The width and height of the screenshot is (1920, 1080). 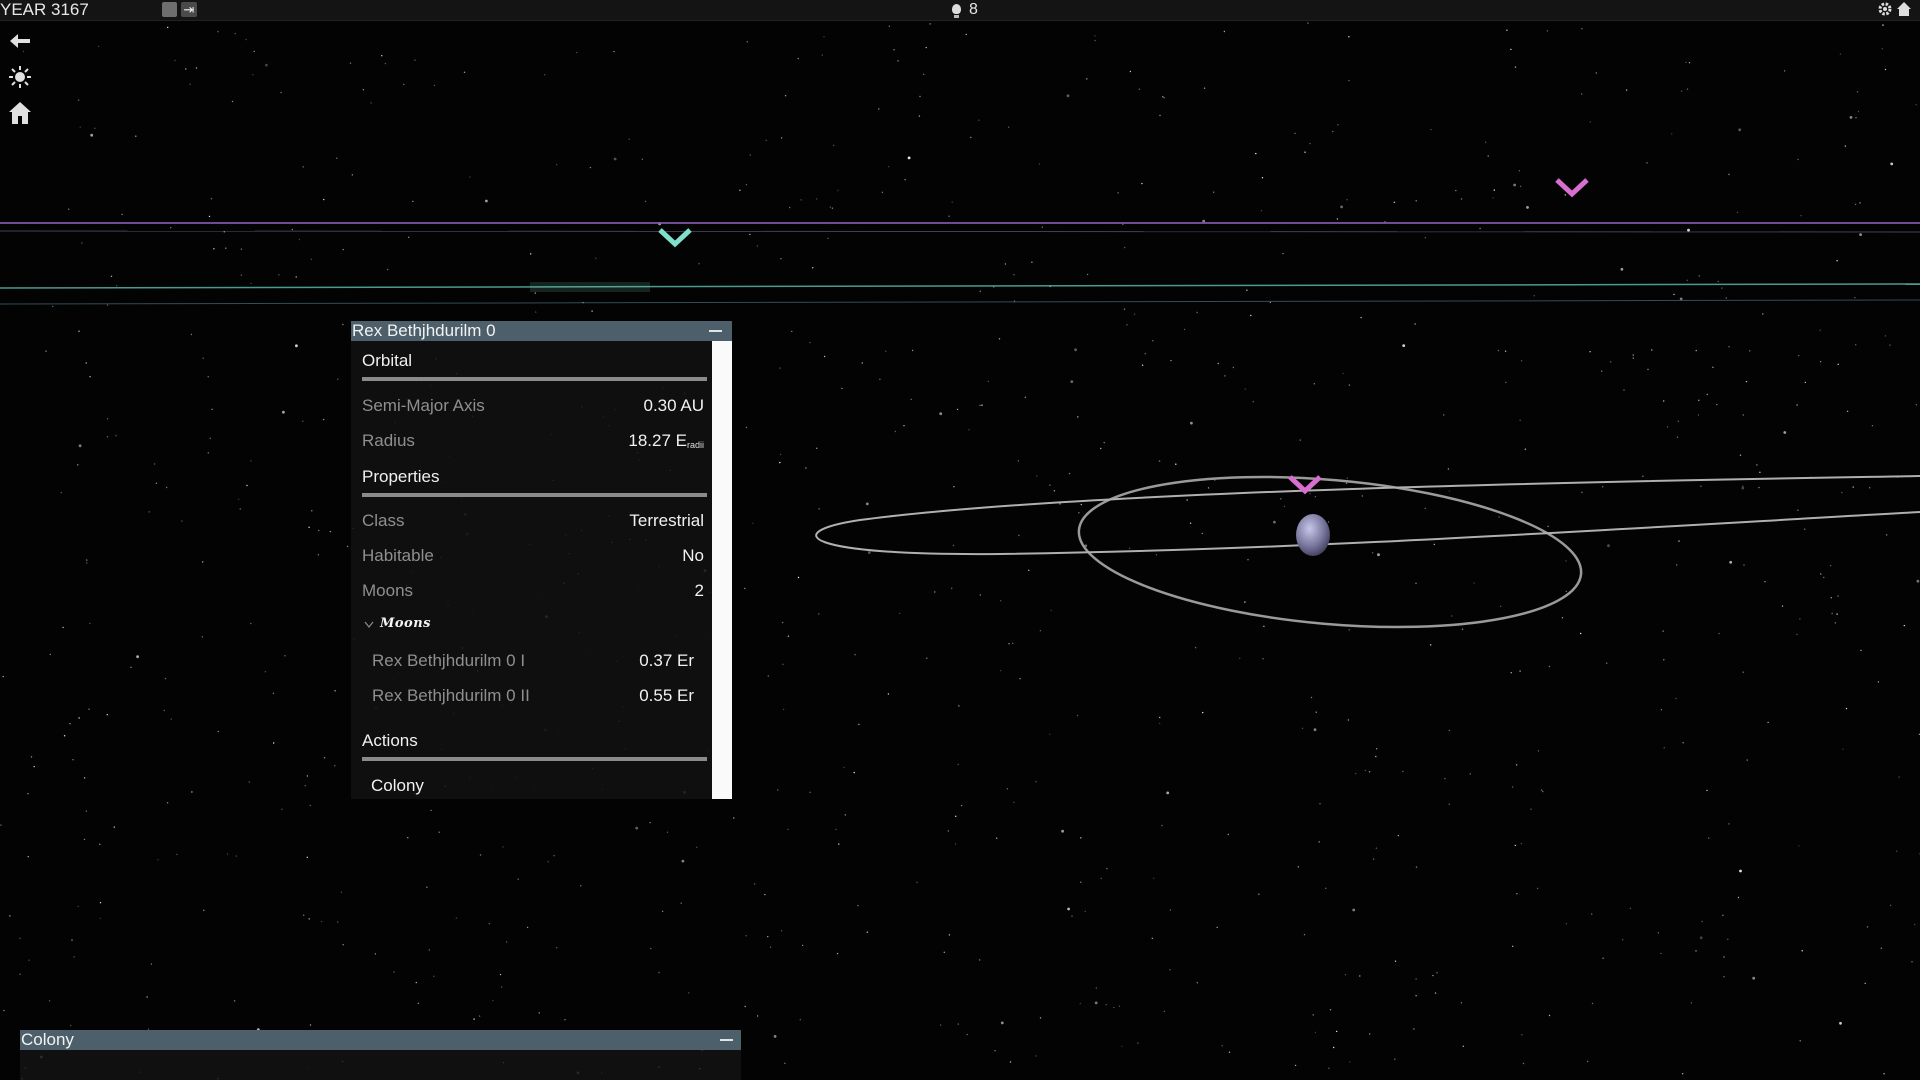 What do you see at coordinates (722, 570) in the screenshot?
I see `panel-scrollbar` at bounding box center [722, 570].